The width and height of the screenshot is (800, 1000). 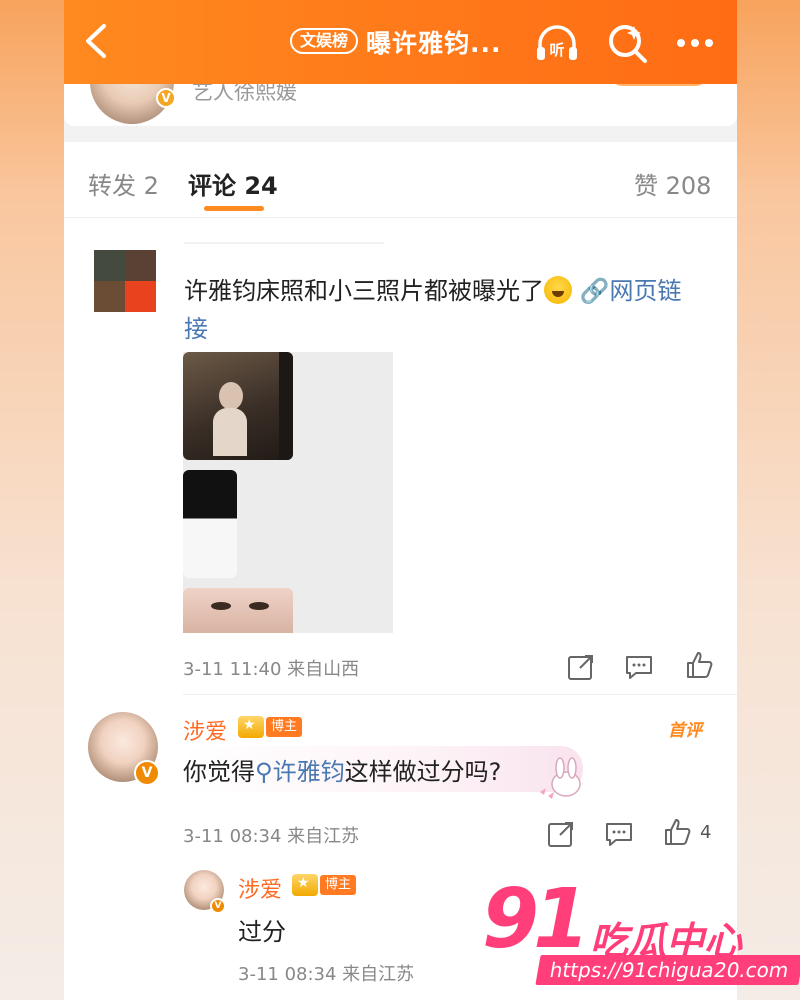 I want to click on tab-reposts: 转发 2, so click(x=123, y=183).